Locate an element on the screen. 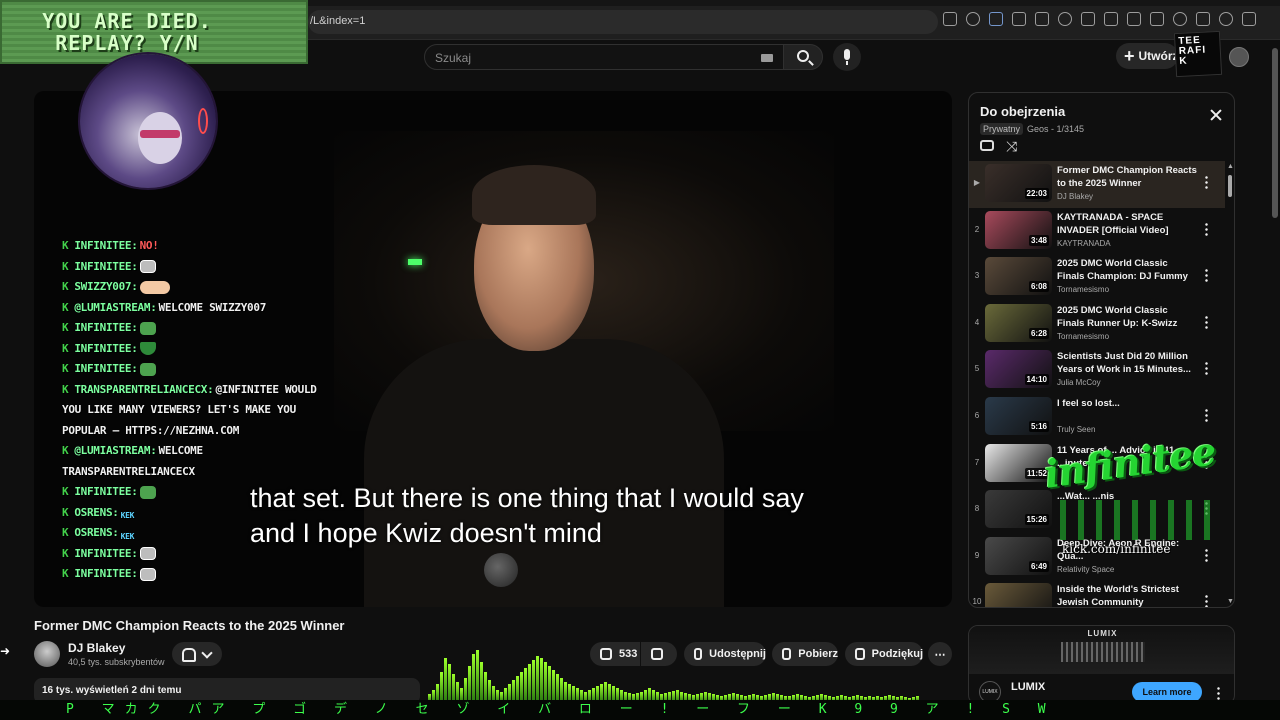  box-emote-icon is located at coordinates (147, 553).